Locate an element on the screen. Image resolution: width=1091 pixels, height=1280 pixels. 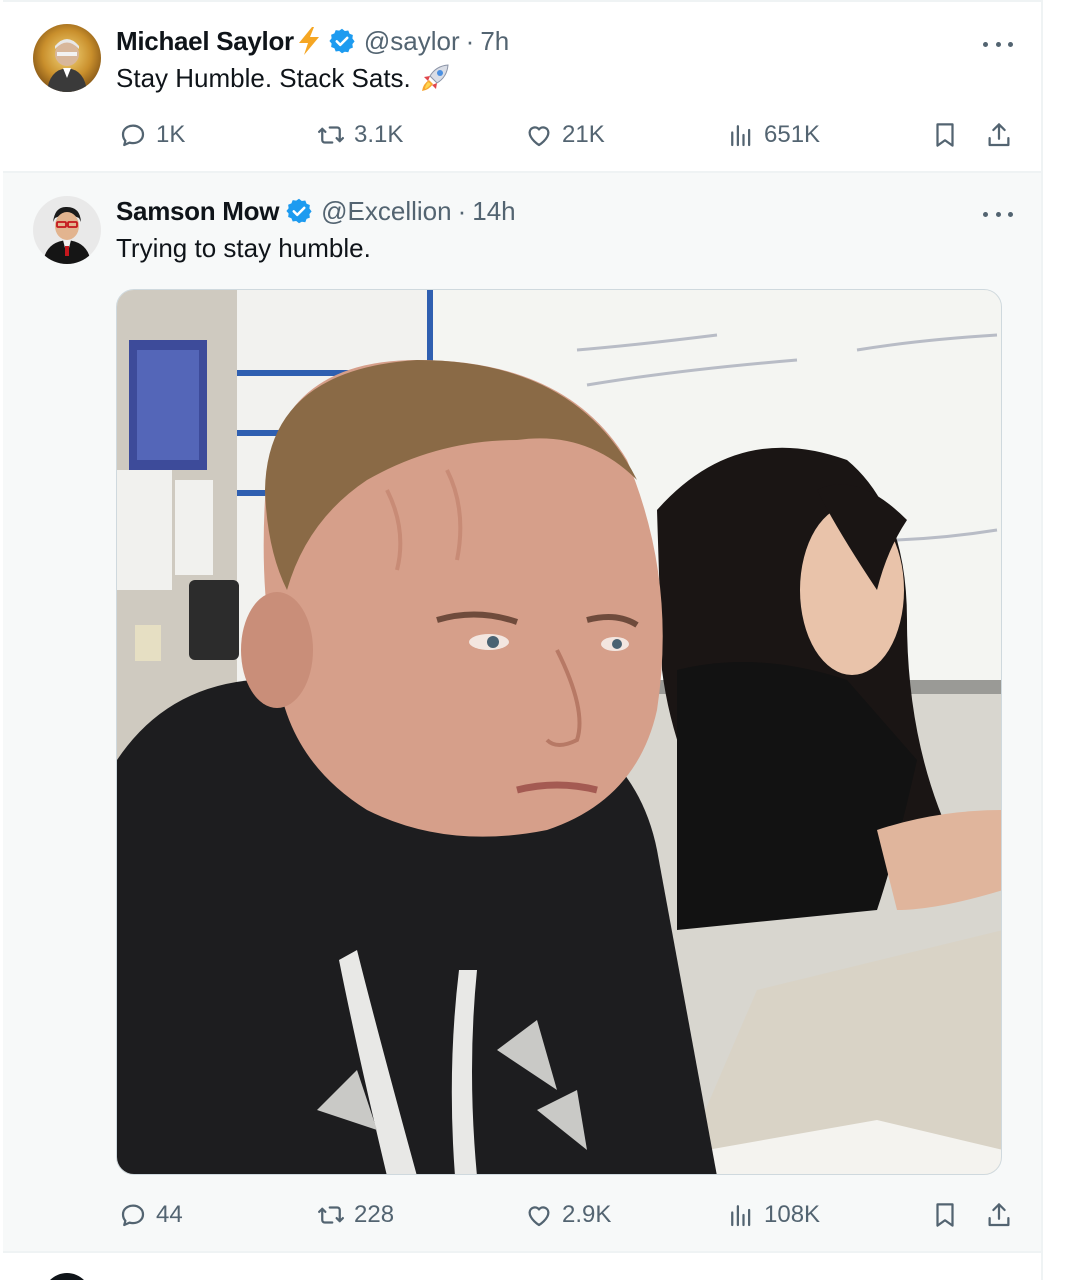
like-button: 2.9K is located at coordinates (567, 1215).